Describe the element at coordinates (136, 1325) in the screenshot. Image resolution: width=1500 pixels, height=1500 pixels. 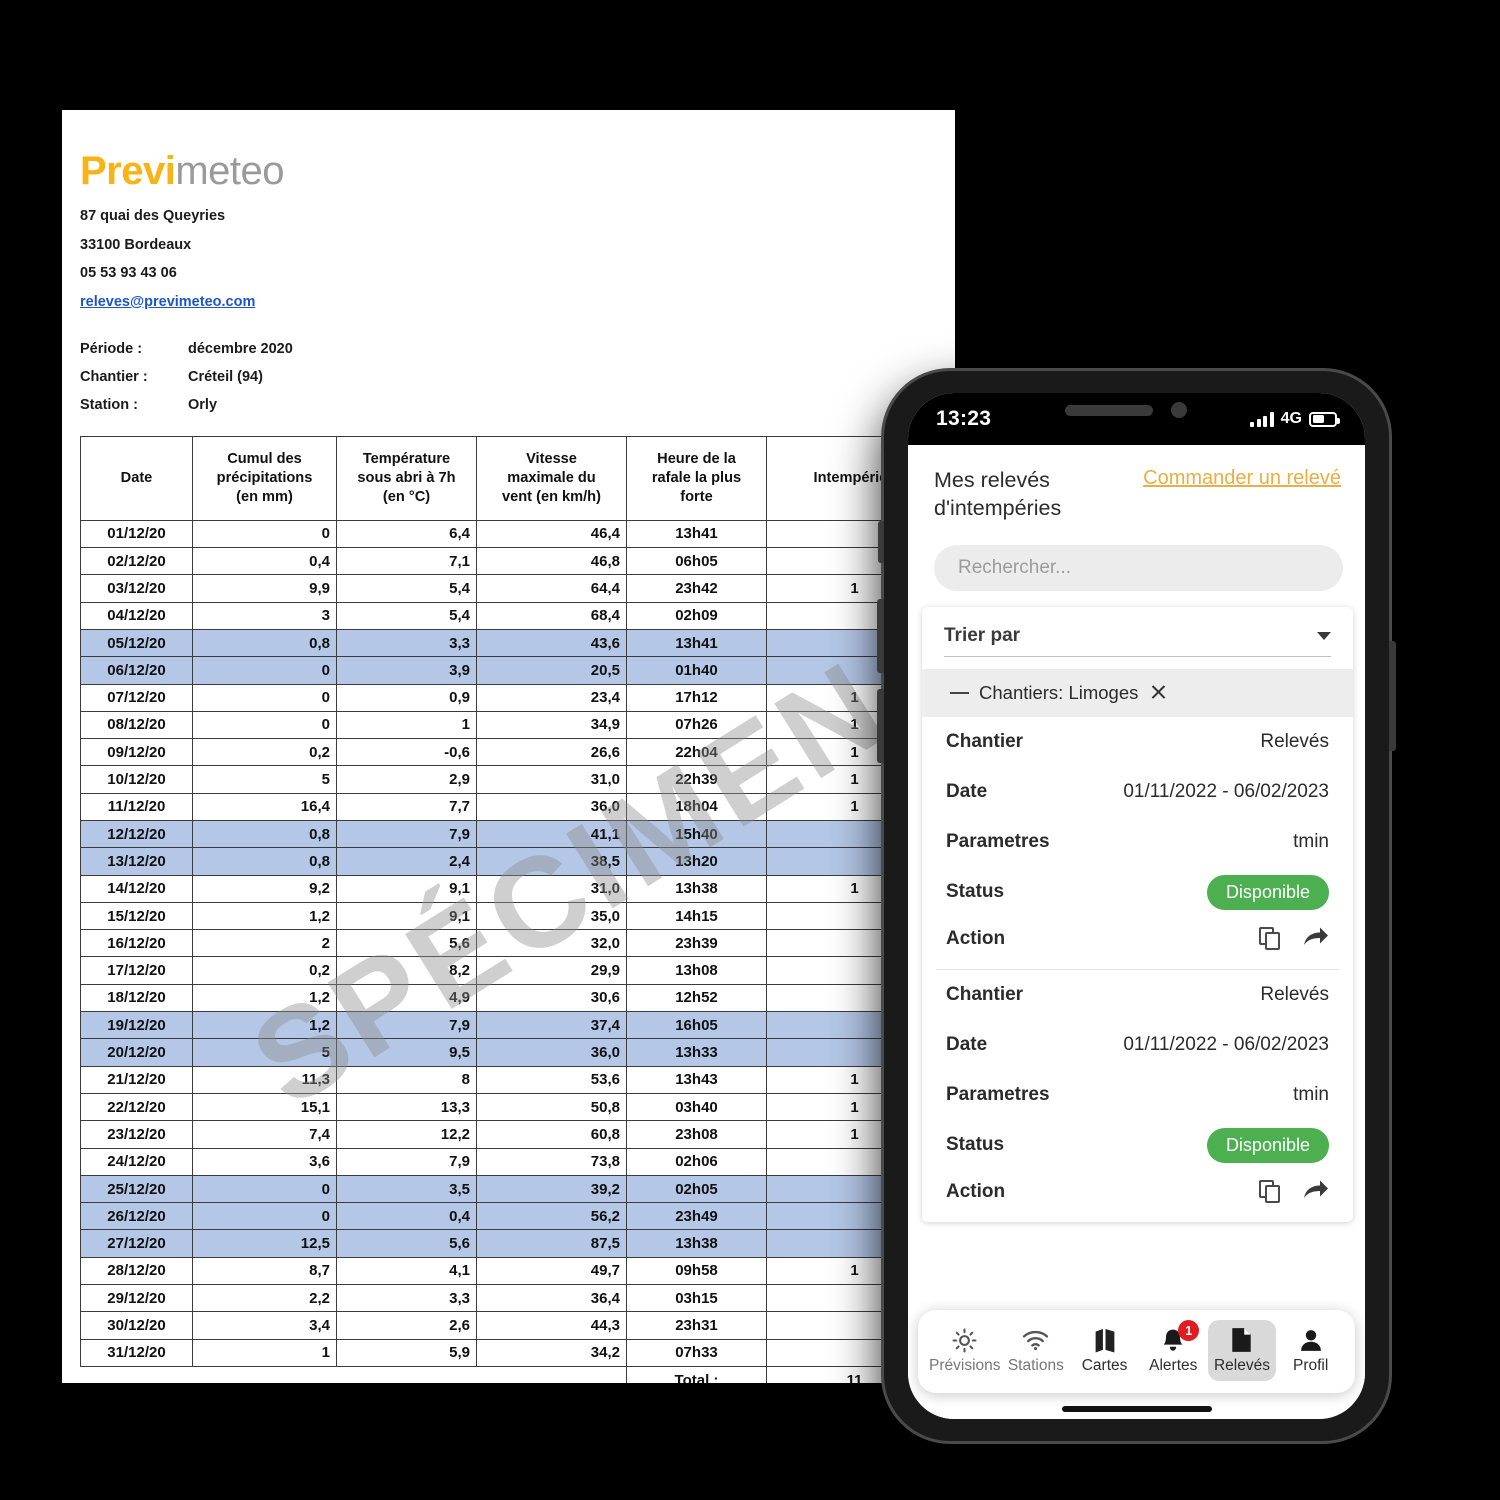
I see `table-cell-date: 30/12/20` at that location.